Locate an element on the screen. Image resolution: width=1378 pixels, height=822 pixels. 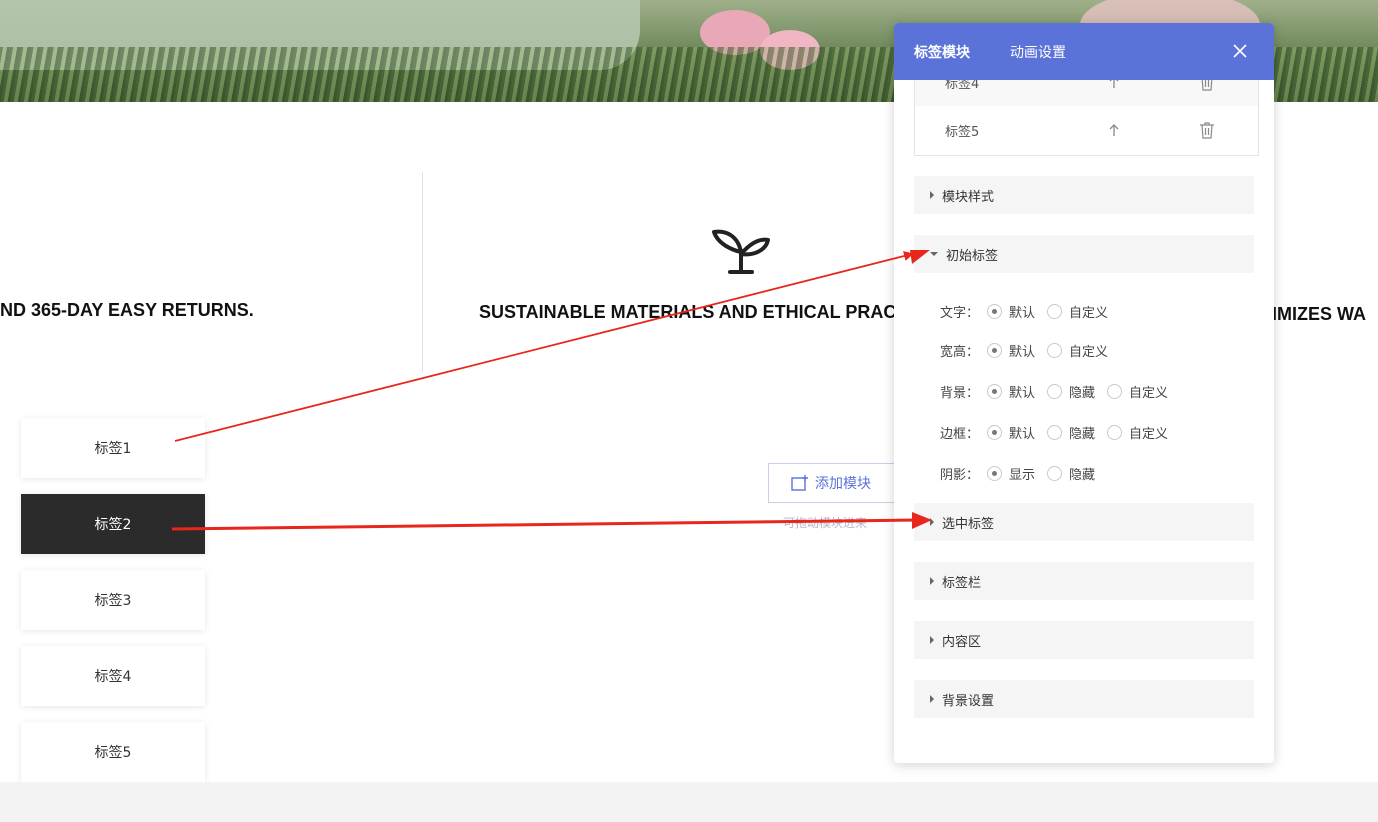
option-row-shadow: 阴影： 显示 隐藏 is located at coordinates (1023, 473).